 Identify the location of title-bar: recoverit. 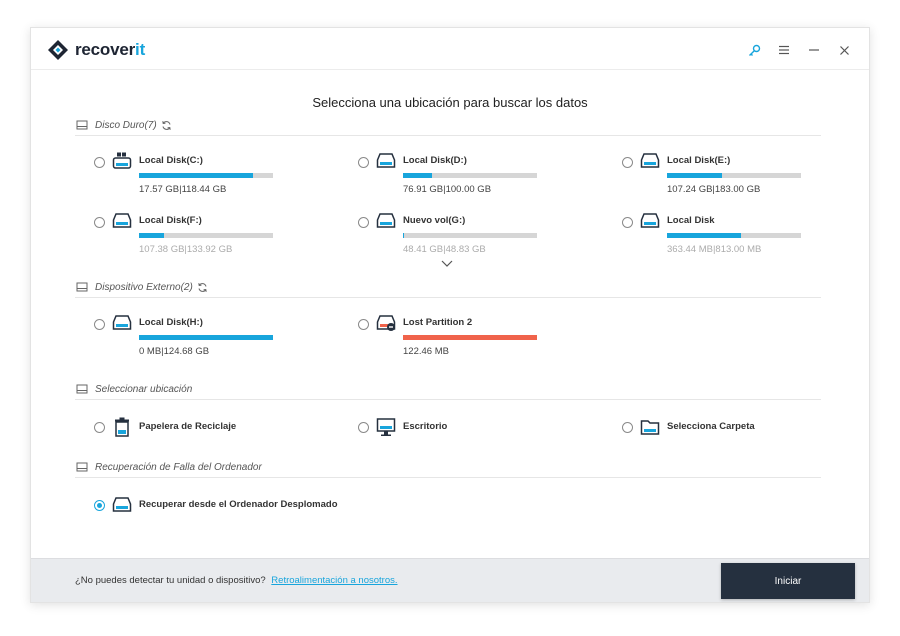
(450, 49).